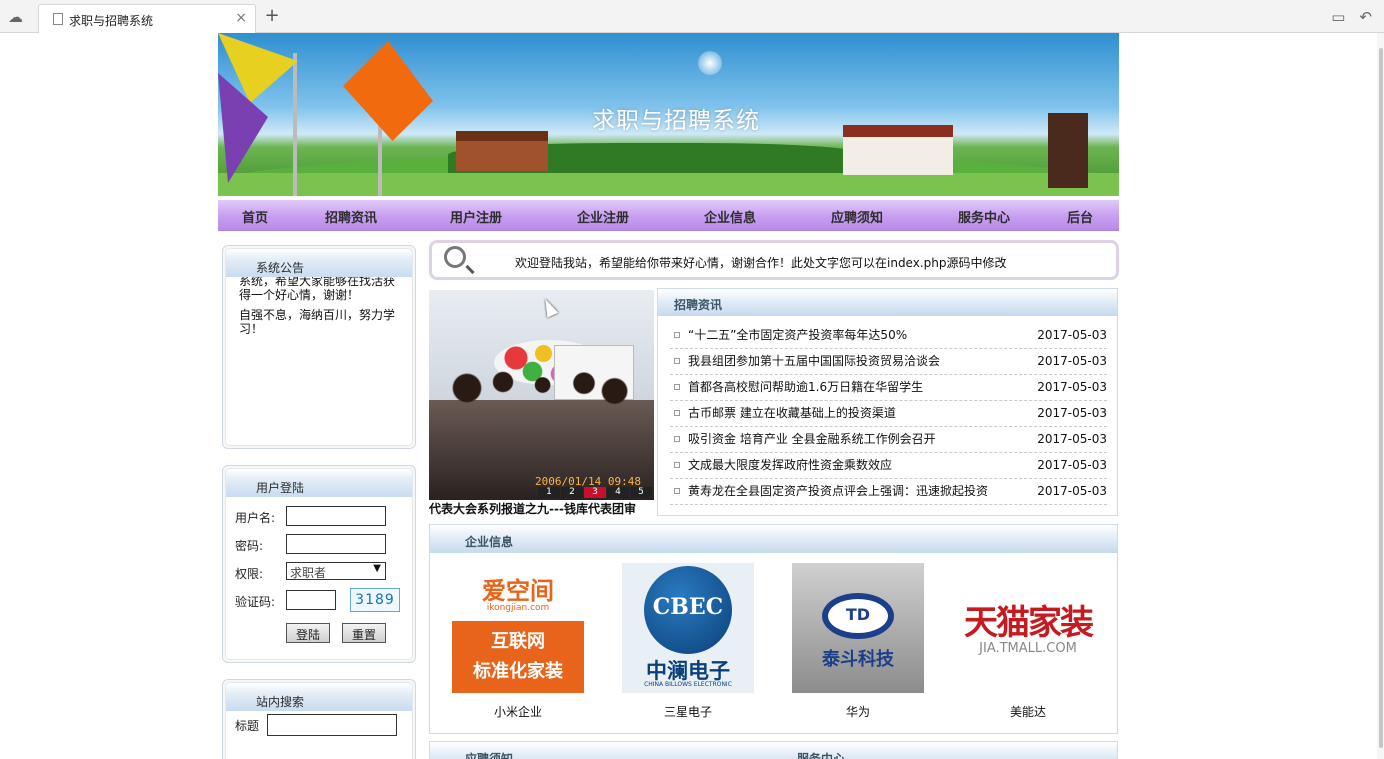 The image size is (1384, 759). I want to click on role-select: 求职者 ▼, so click(336, 571).